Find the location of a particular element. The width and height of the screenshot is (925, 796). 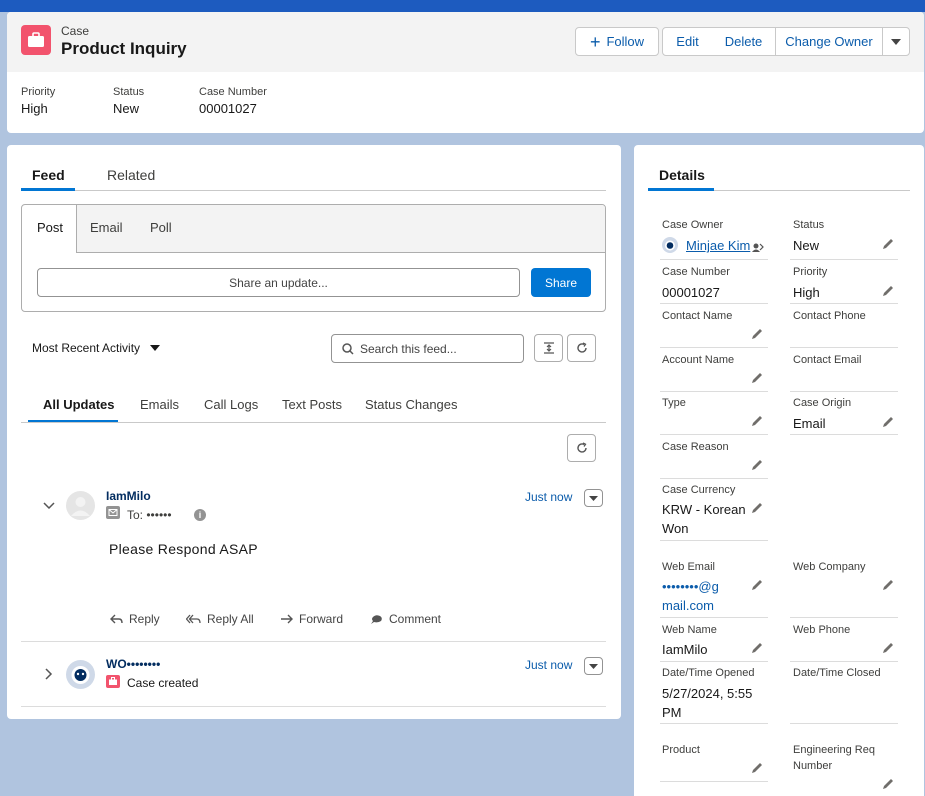

filter-tab-all-updates: All Updates is located at coordinates (79, 404).